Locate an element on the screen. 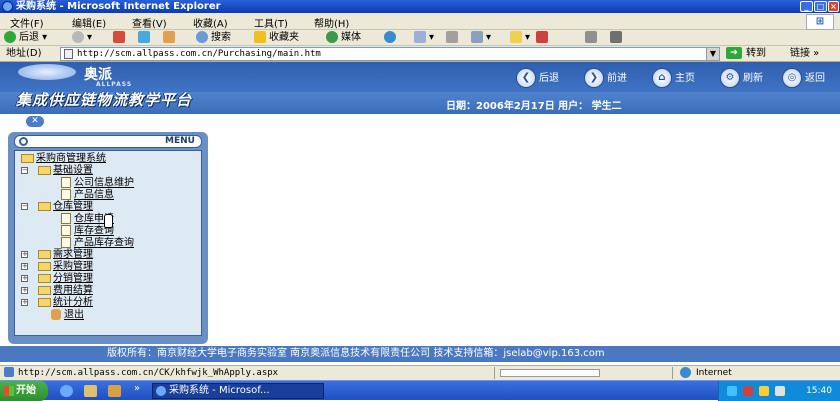 The height and width of the screenshot is (401, 840). research-icon is located at coordinates (591, 37).